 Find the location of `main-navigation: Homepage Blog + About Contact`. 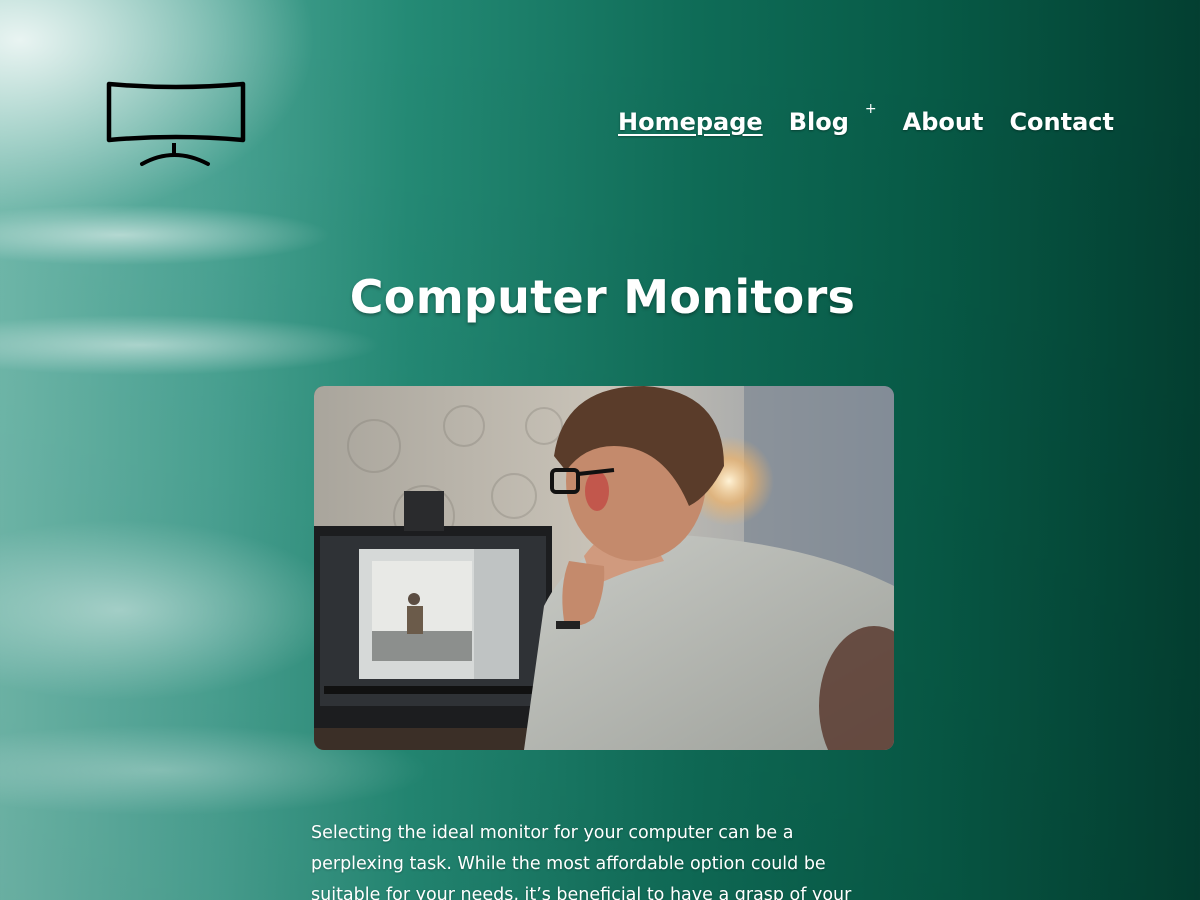

main-navigation: Homepage Blog + About Contact is located at coordinates (866, 119).